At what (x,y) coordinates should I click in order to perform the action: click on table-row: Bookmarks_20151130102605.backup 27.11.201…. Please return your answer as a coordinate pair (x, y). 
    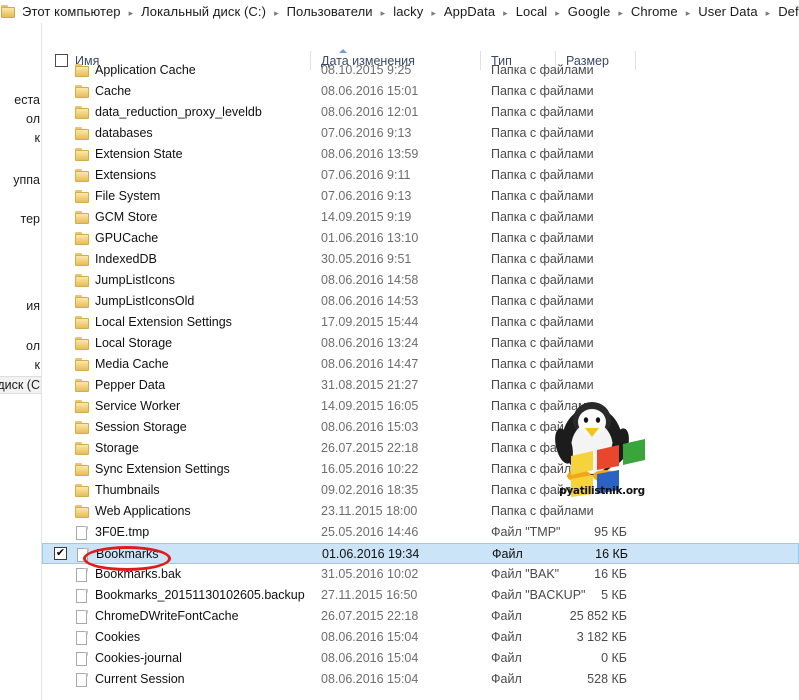
    Looking at the image, I should click on (420, 595).